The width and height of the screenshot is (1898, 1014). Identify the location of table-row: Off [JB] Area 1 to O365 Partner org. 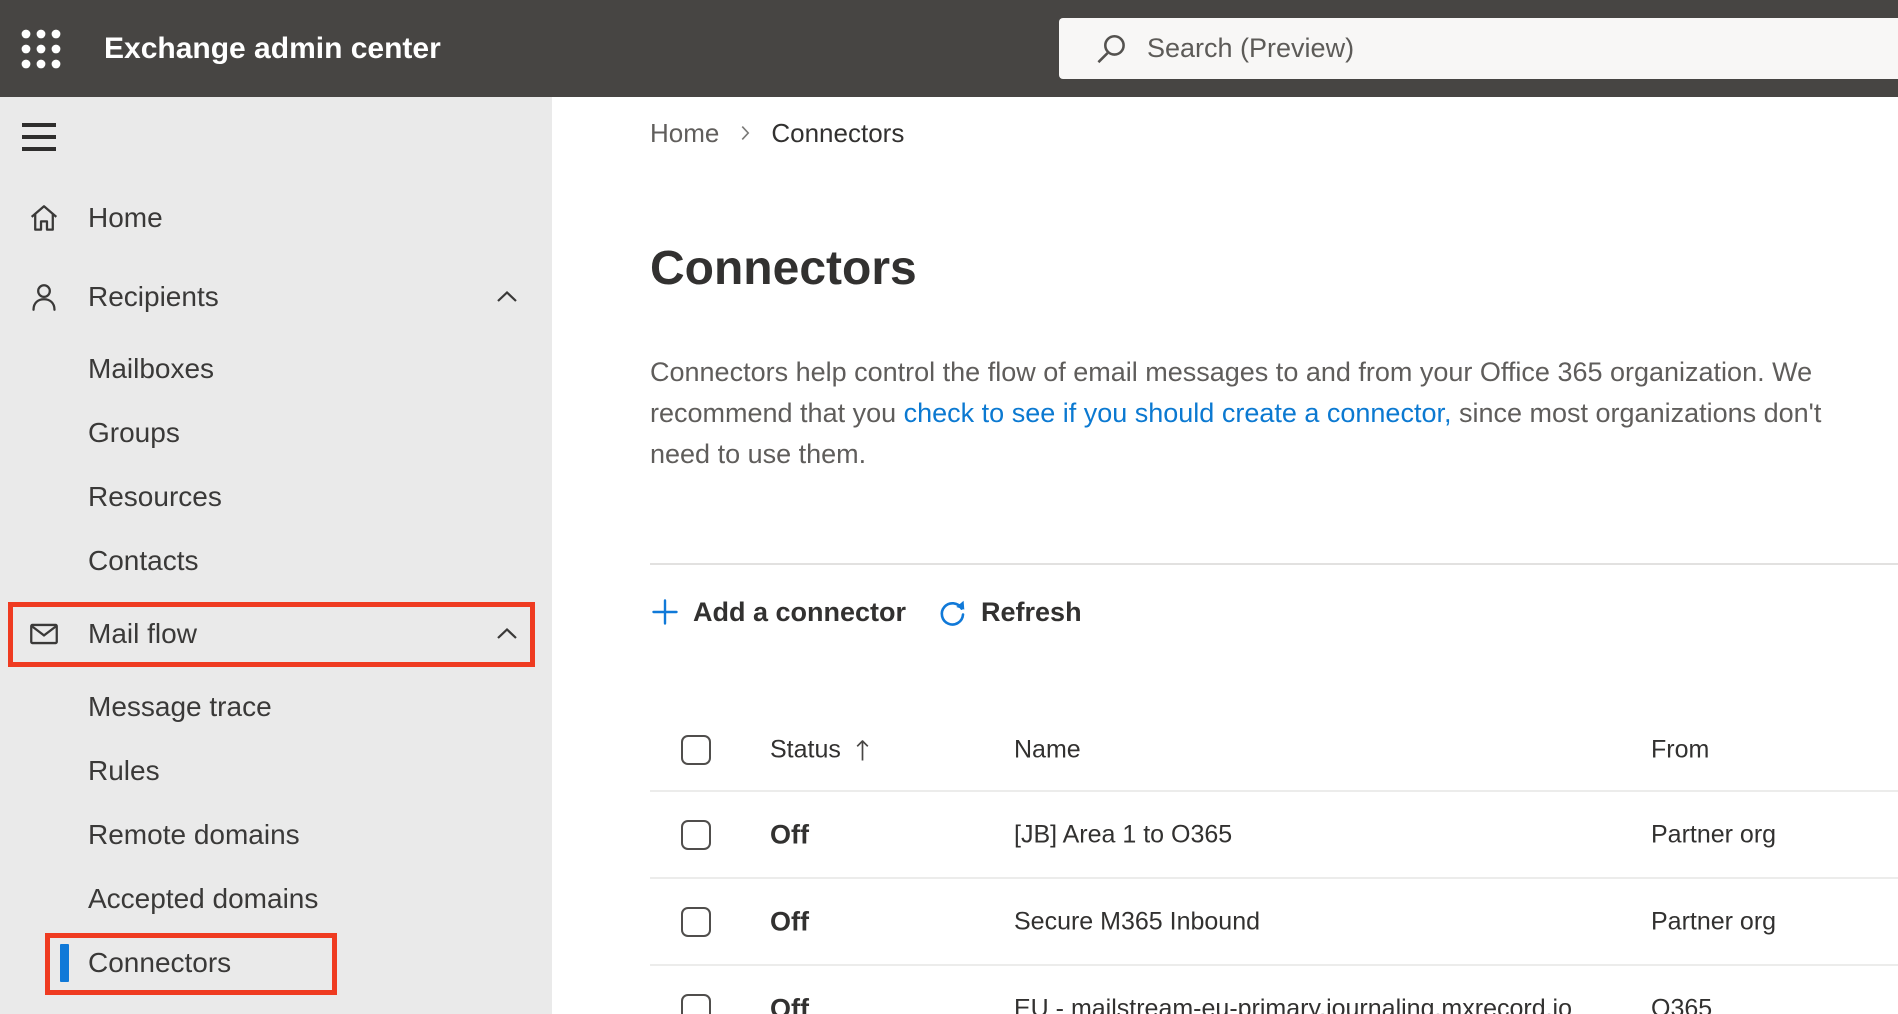
(1274, 835).